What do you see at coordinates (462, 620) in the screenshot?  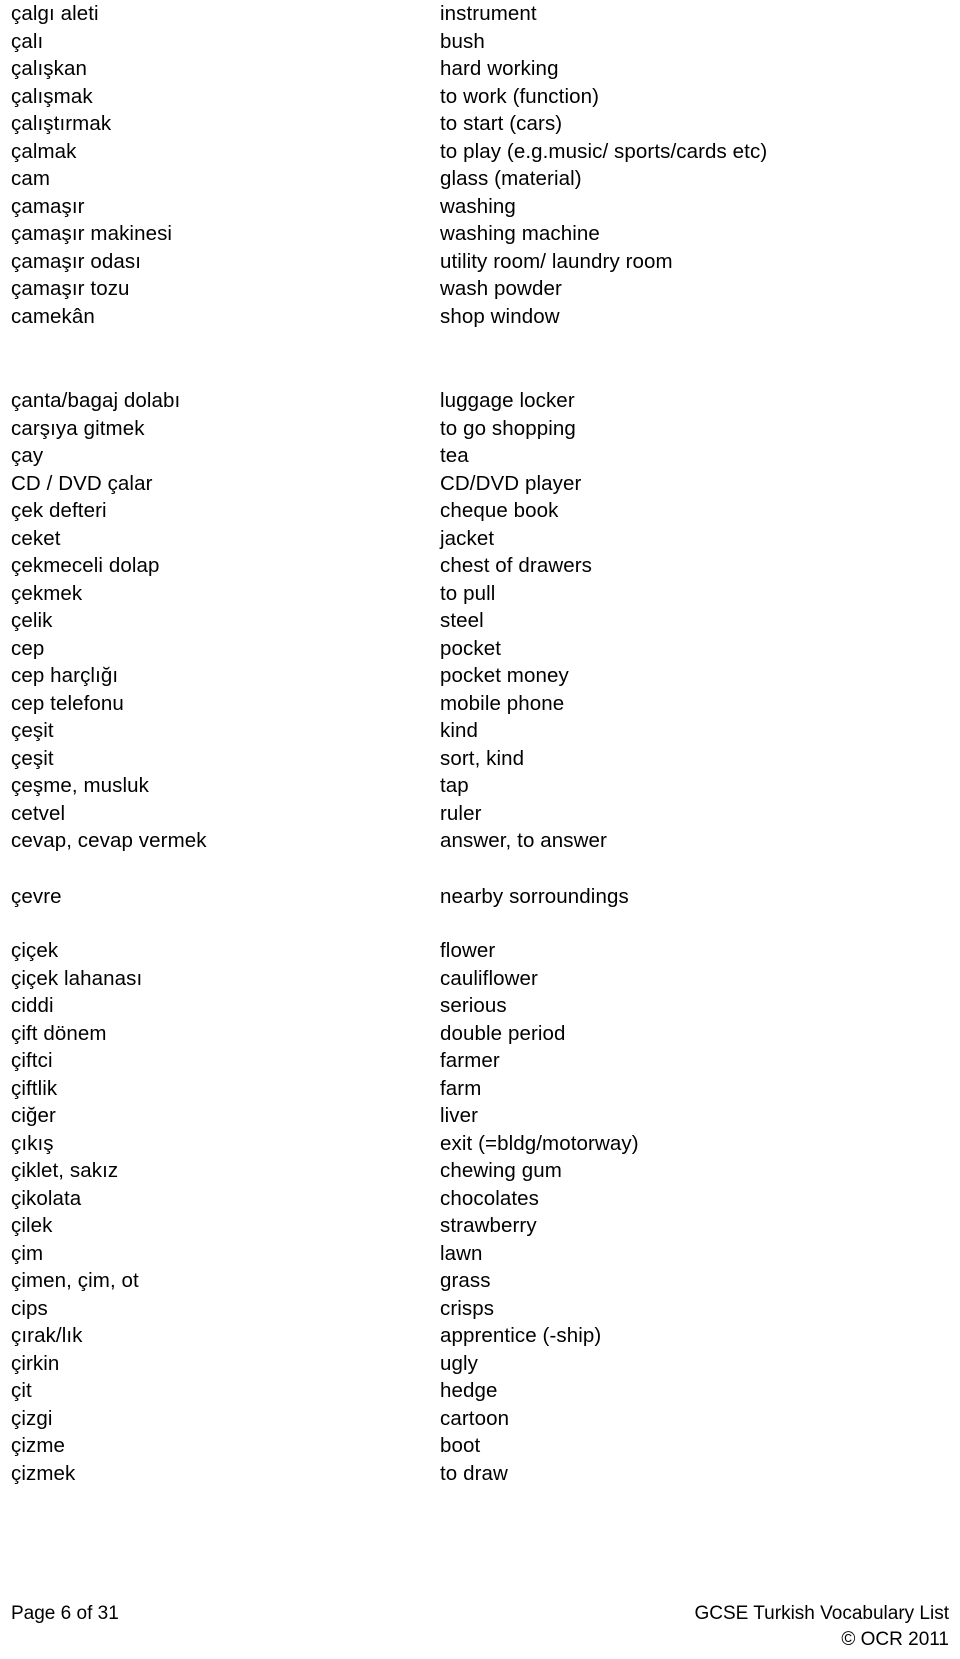 I see `english-definition: steel` at bounding box center [462, 620].